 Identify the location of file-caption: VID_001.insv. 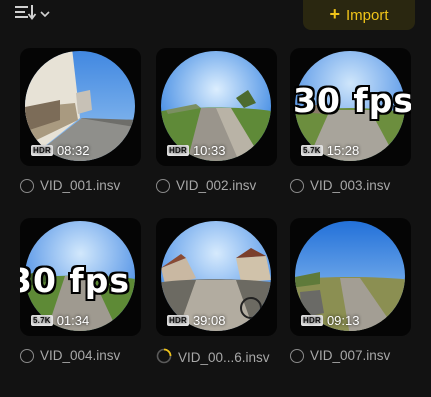
(90, 185).